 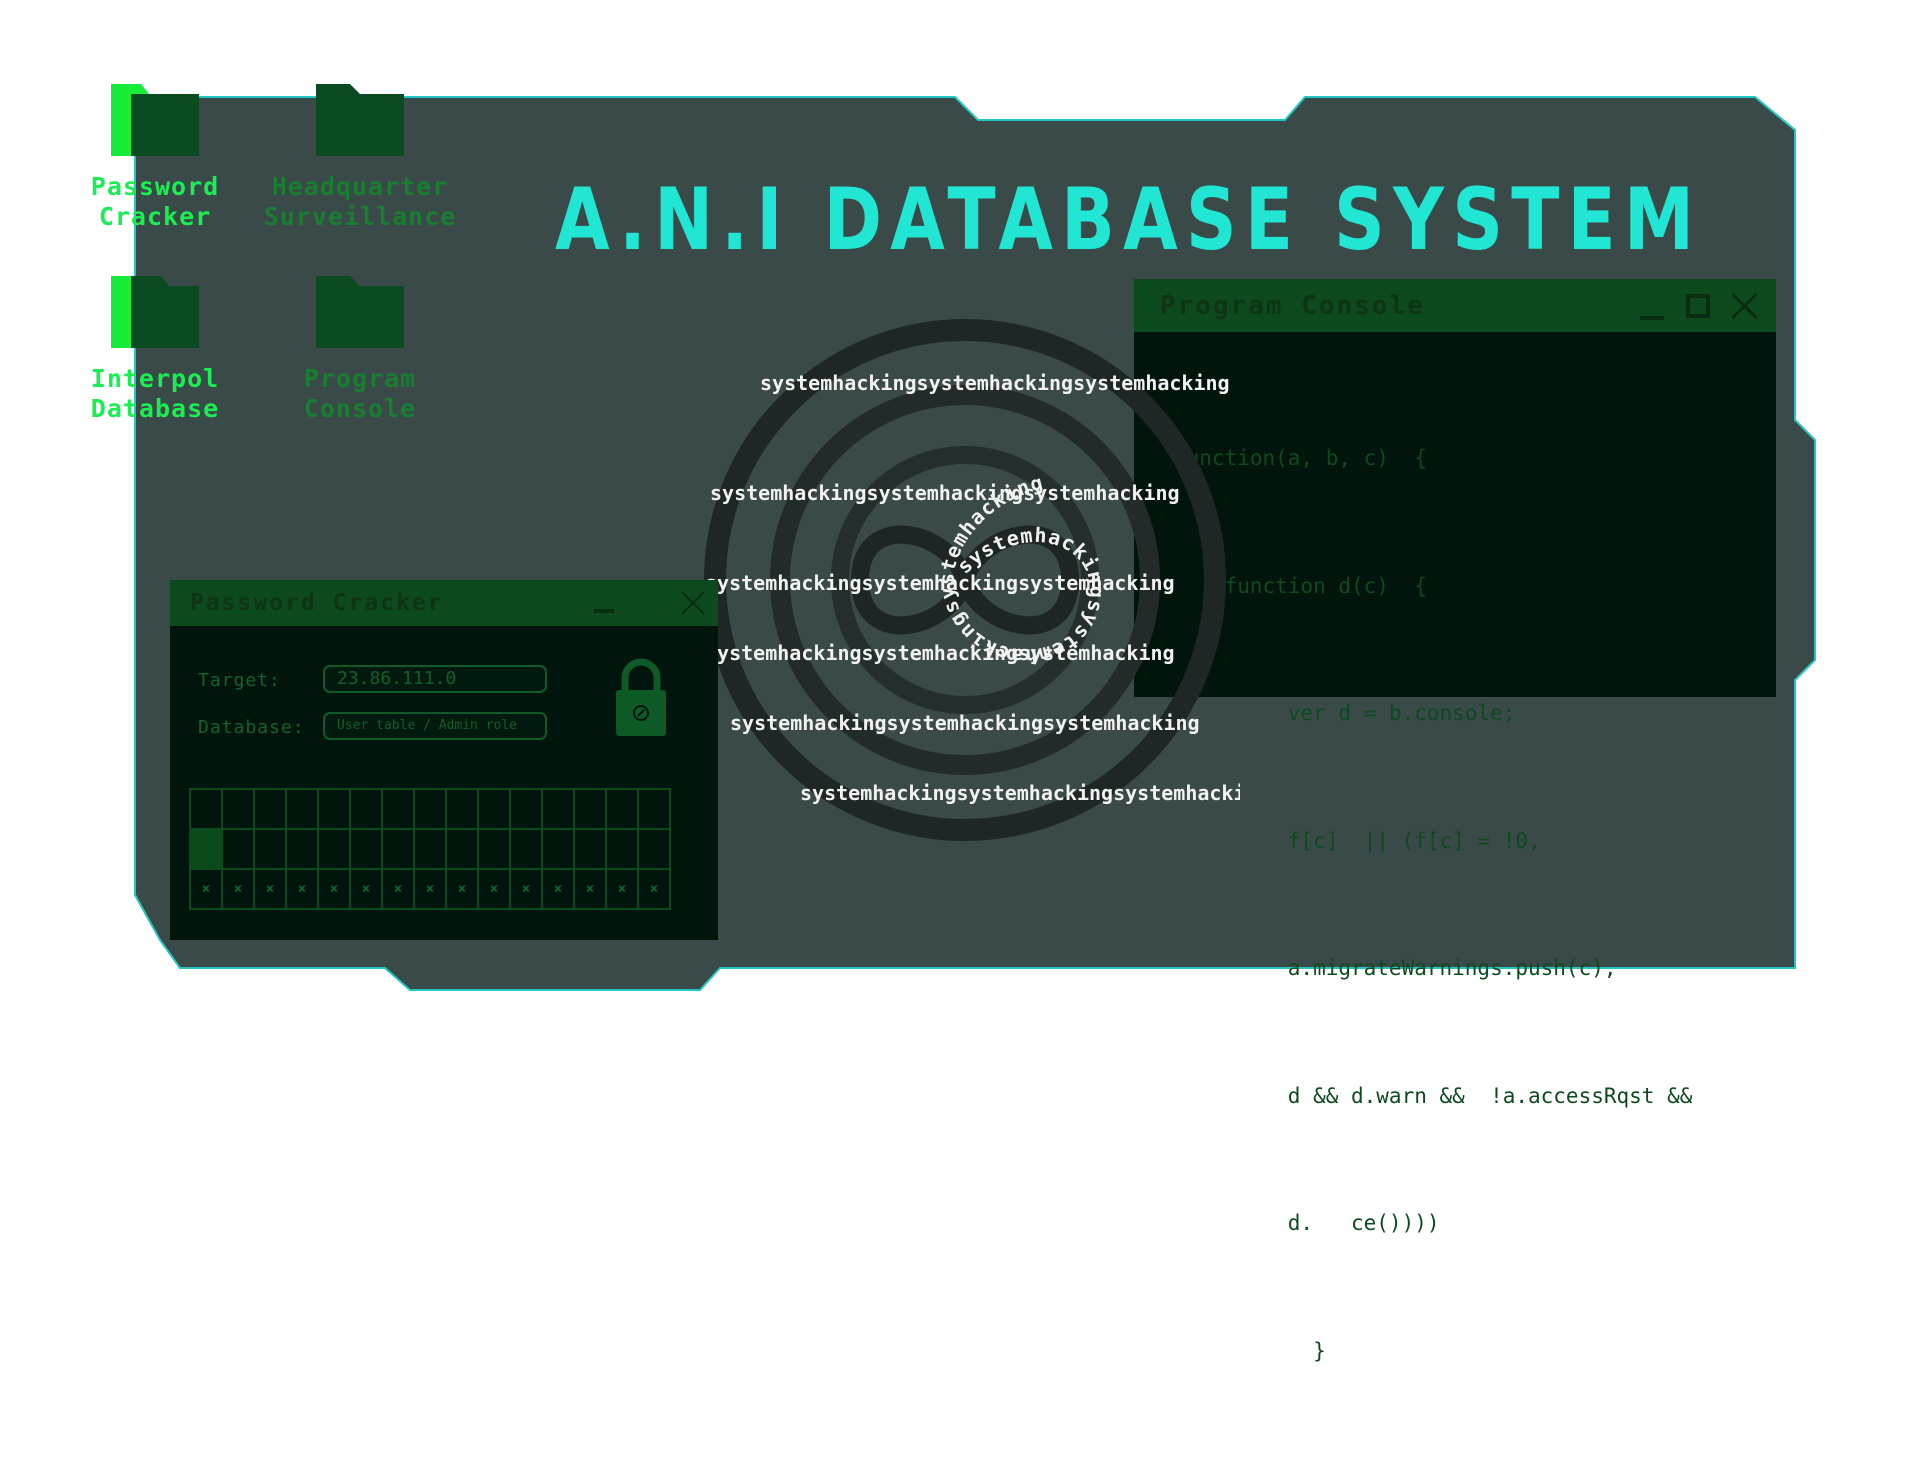 What do you see at coordinates (641, 697) in the screenshot?
I see `lock-icon` at bounding box center [641, 697].